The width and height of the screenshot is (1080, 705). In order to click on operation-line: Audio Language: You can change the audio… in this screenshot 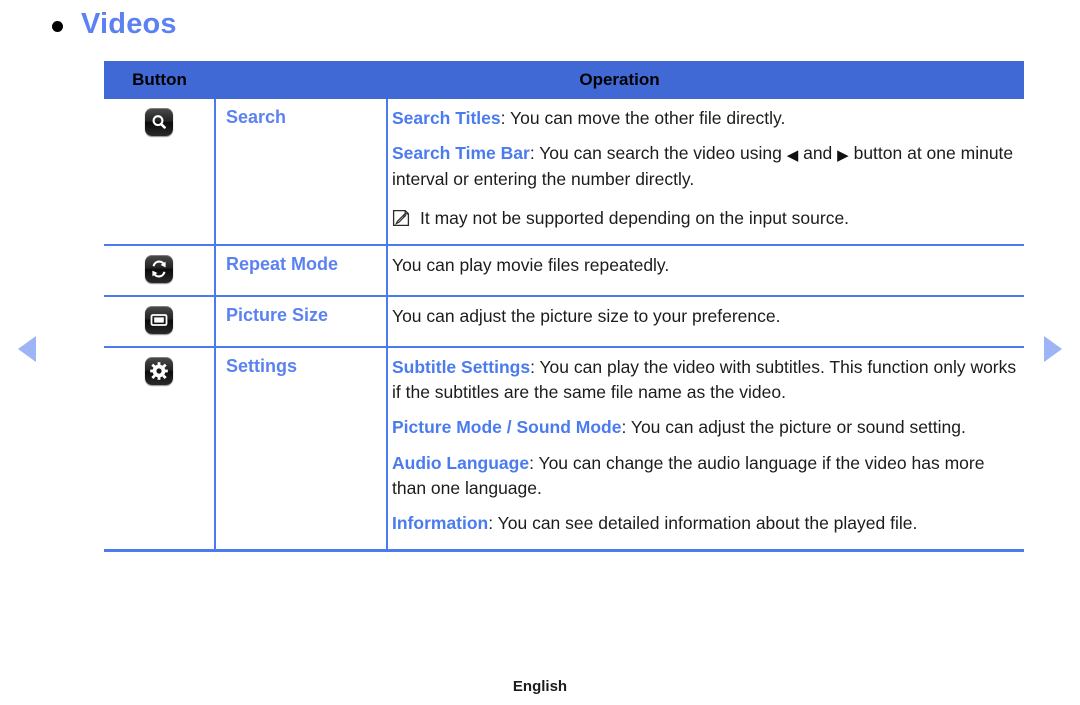, I will do `click(705, 476)`.